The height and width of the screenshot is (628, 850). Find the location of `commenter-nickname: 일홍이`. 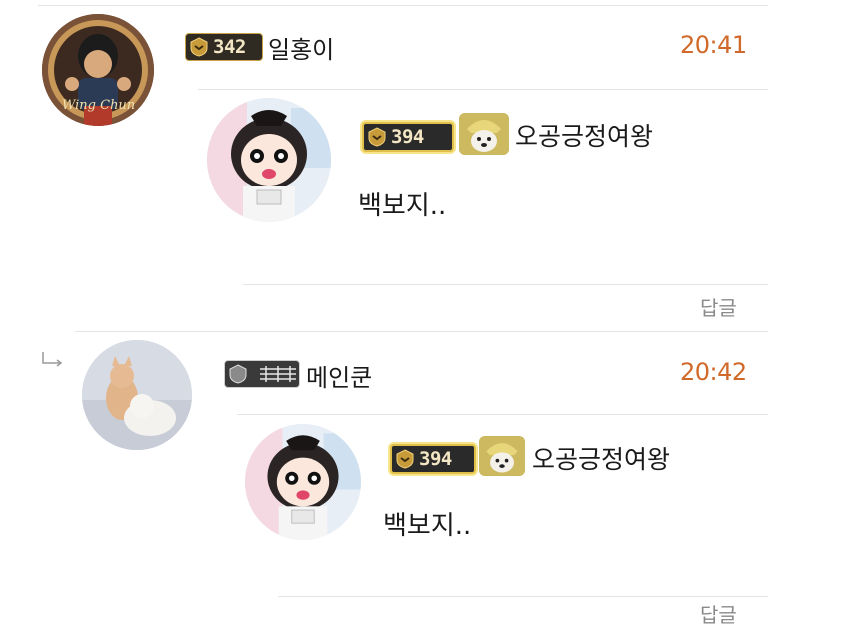

commenter-nickname: 일홍이 is located at coordinates (301, 47).